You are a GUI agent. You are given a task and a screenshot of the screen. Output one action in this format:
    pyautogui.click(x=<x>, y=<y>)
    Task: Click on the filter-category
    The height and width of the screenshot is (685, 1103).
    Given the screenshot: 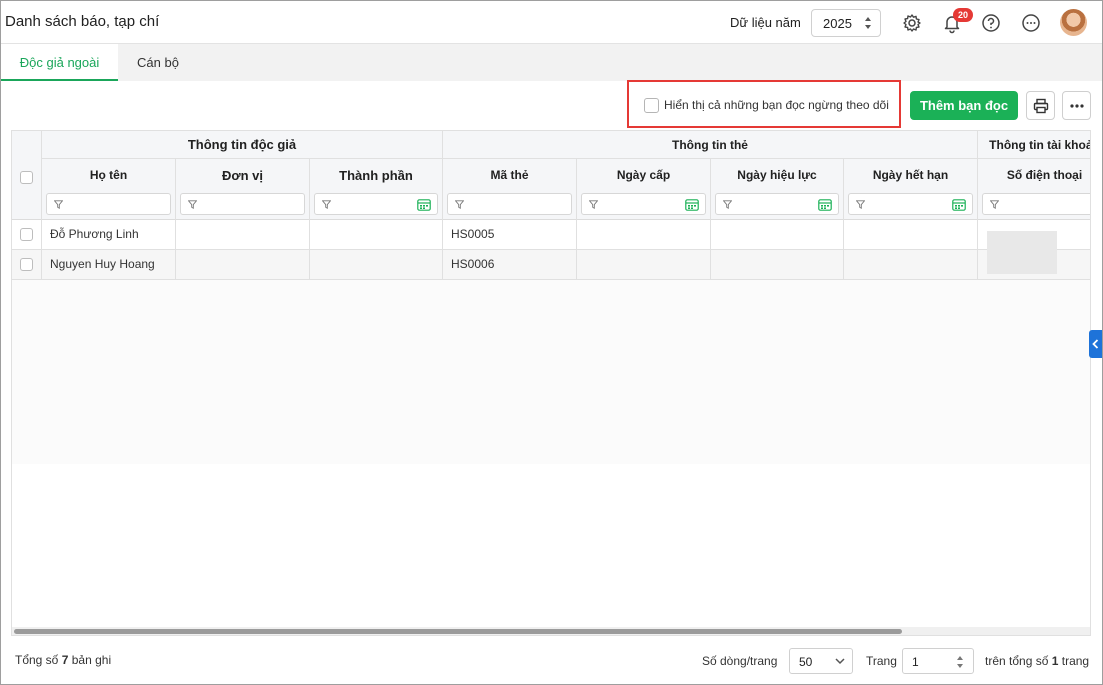 What is the action you would take?
    pyautogui.click(x=376, y=206)
    